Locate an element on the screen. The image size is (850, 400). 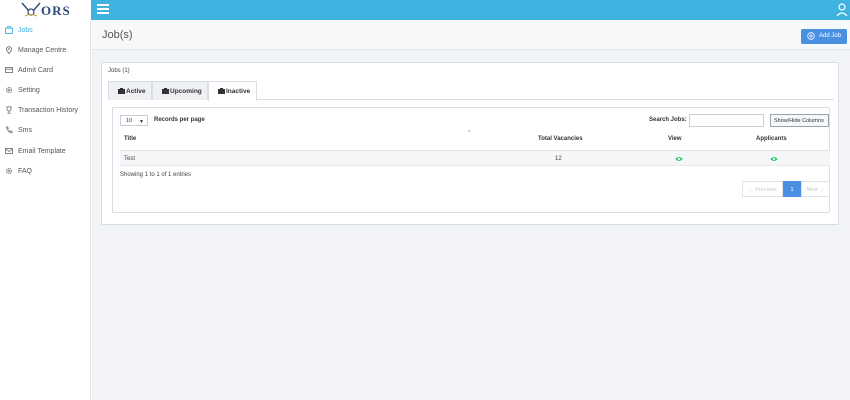
tab-upcoming: Upcoming is located at coordinates (180, 90).